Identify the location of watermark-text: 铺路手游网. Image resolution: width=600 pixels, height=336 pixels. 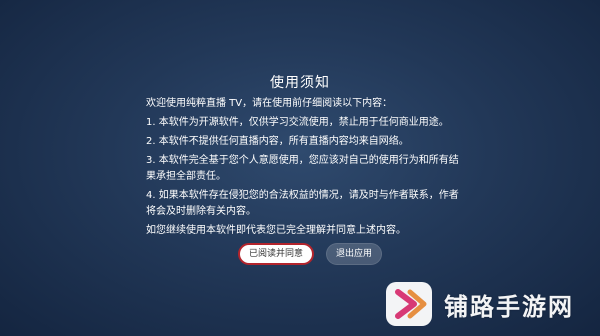
(509, 306).